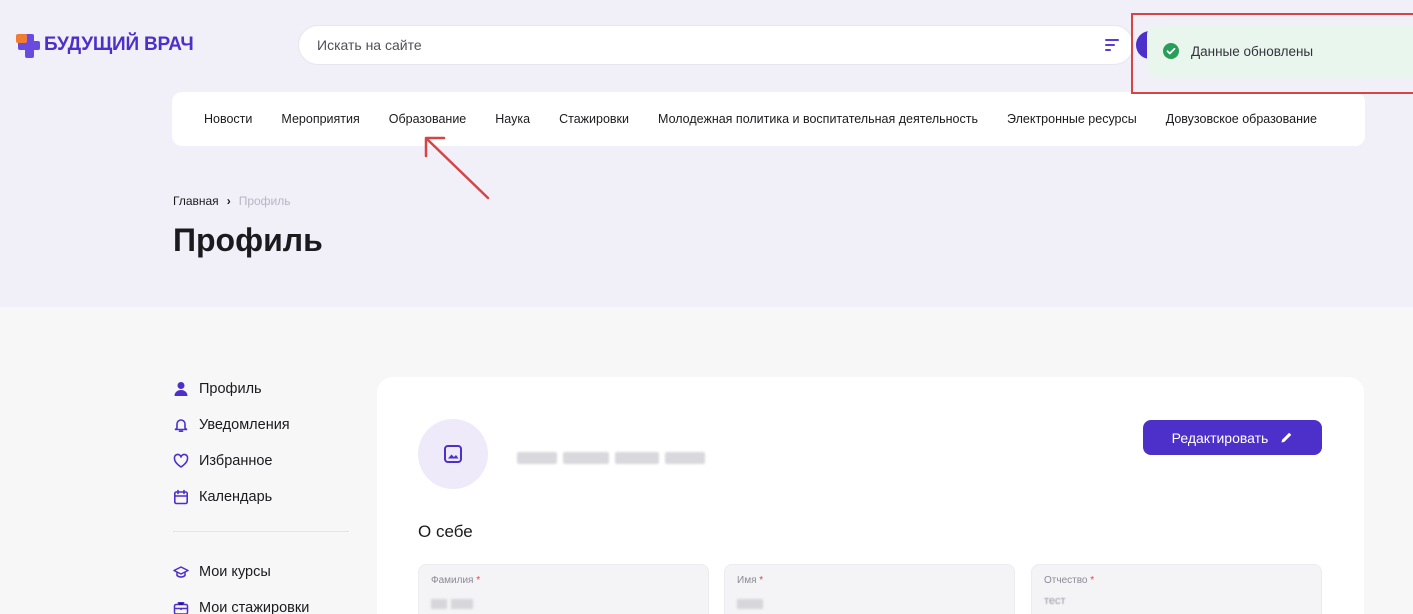 Image resolution: width=1413 pixels, height=614 pixels. Describe the element at coordinates (456, 580) in the screenshot. I see `field-label: Фамилия *` at that location.